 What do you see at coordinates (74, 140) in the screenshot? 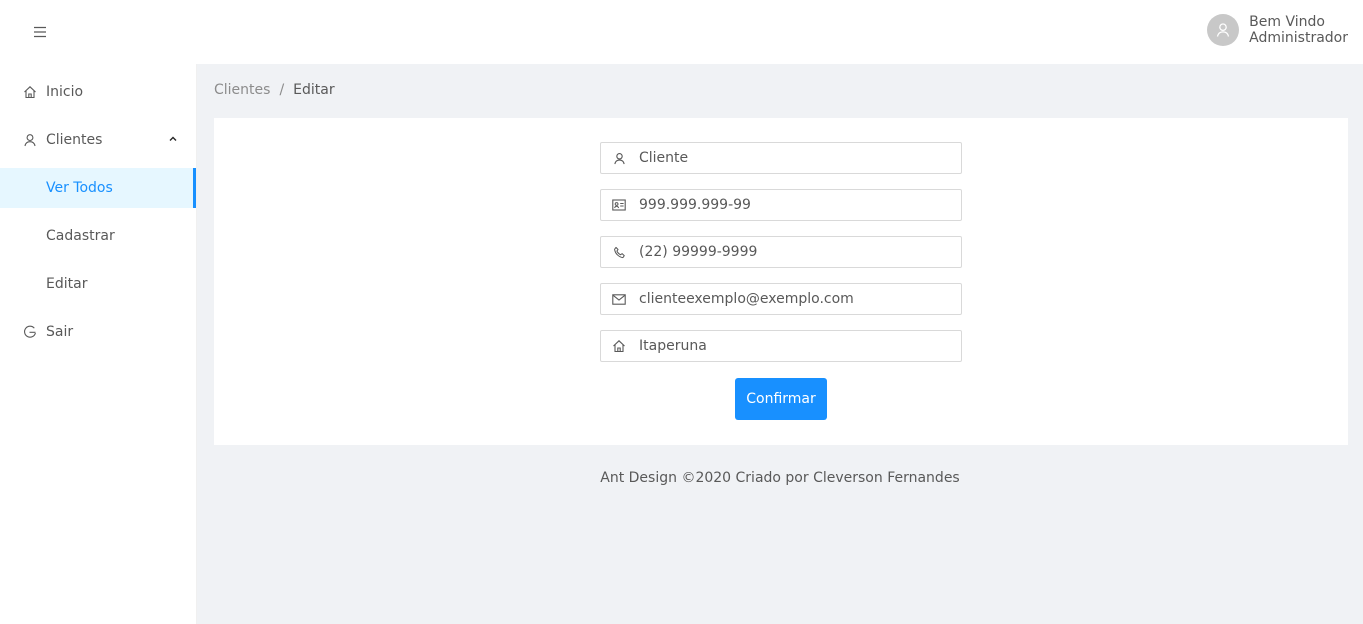
I see `sidebar-item-label: Clientes` at bounding box center [74, 140].